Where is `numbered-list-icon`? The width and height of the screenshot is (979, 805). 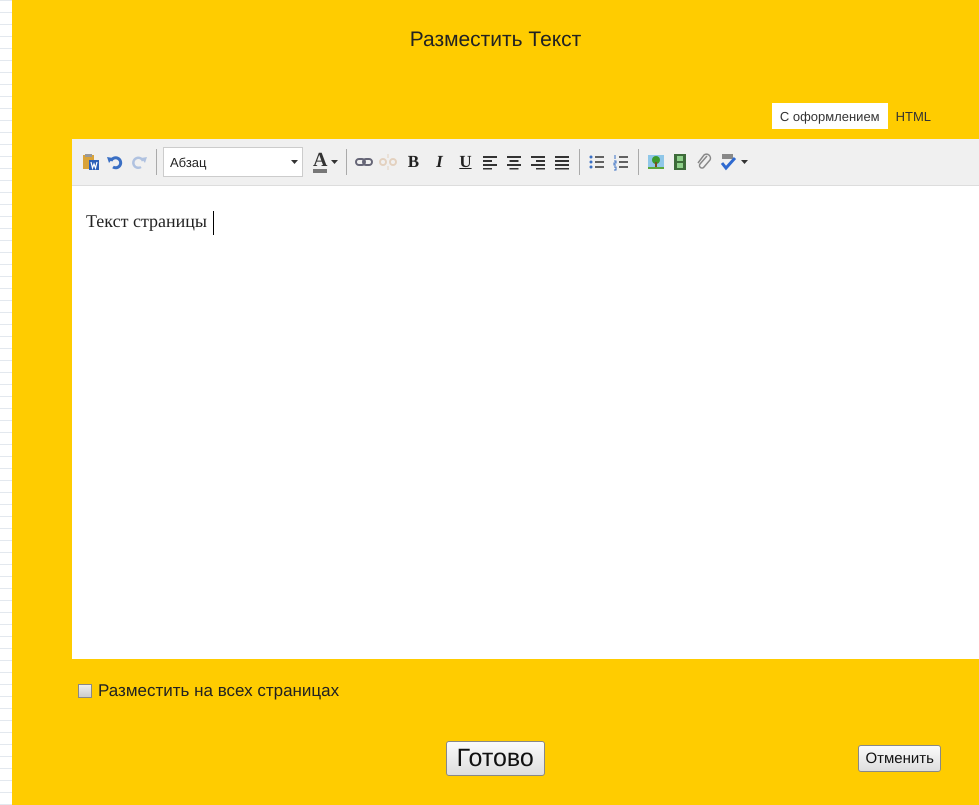 numbered-list-icon is located at coordinates (621, 162).